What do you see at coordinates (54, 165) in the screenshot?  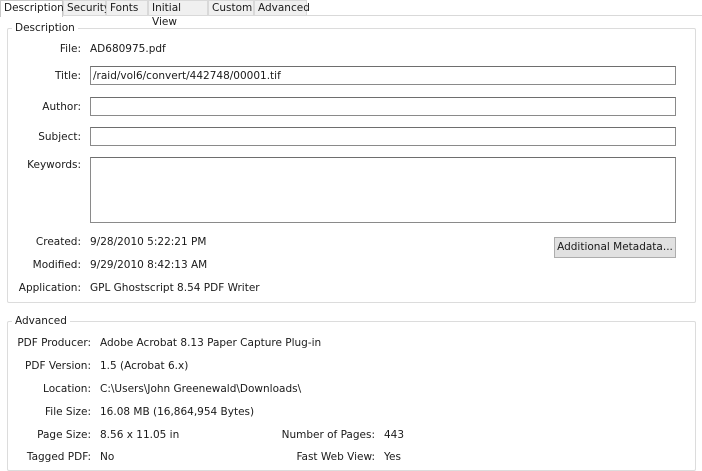 I see `keywords-label: Keywords:` at bounding box center [54, 165].